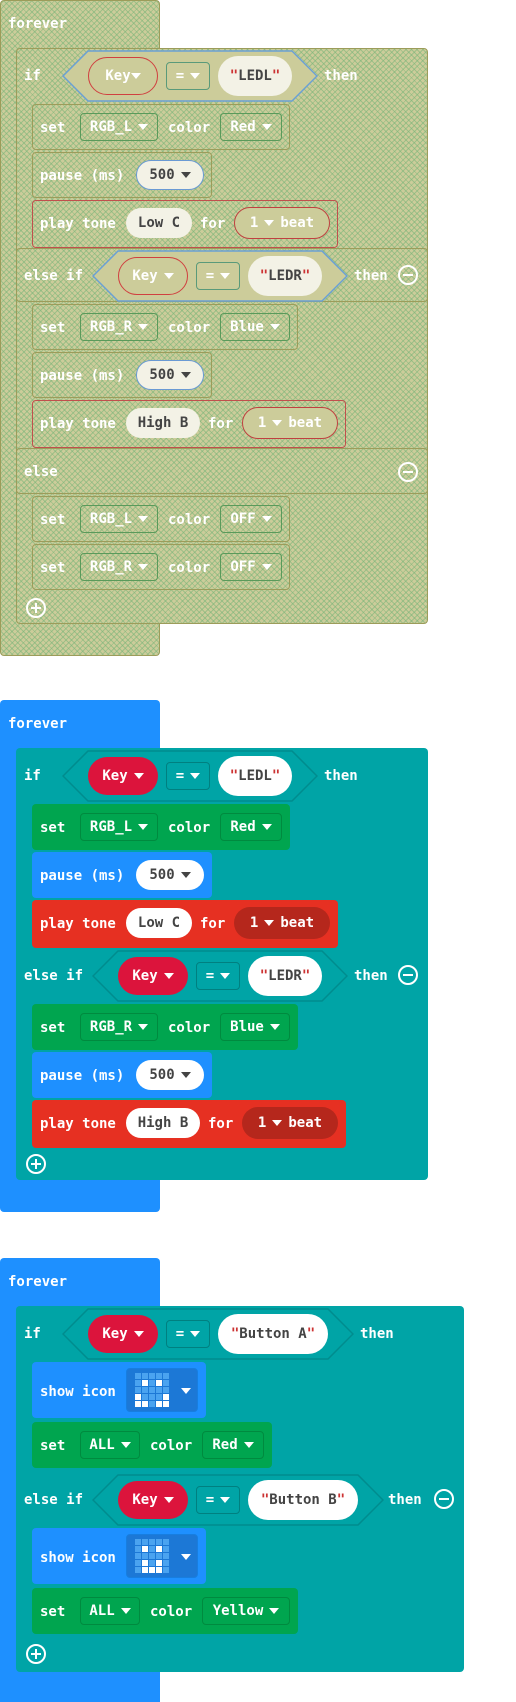  What do you see at coordinates (246, 1611) in the screenshot?
I see `color-dropdown: Yellow` at bounding box center [246, 1611].